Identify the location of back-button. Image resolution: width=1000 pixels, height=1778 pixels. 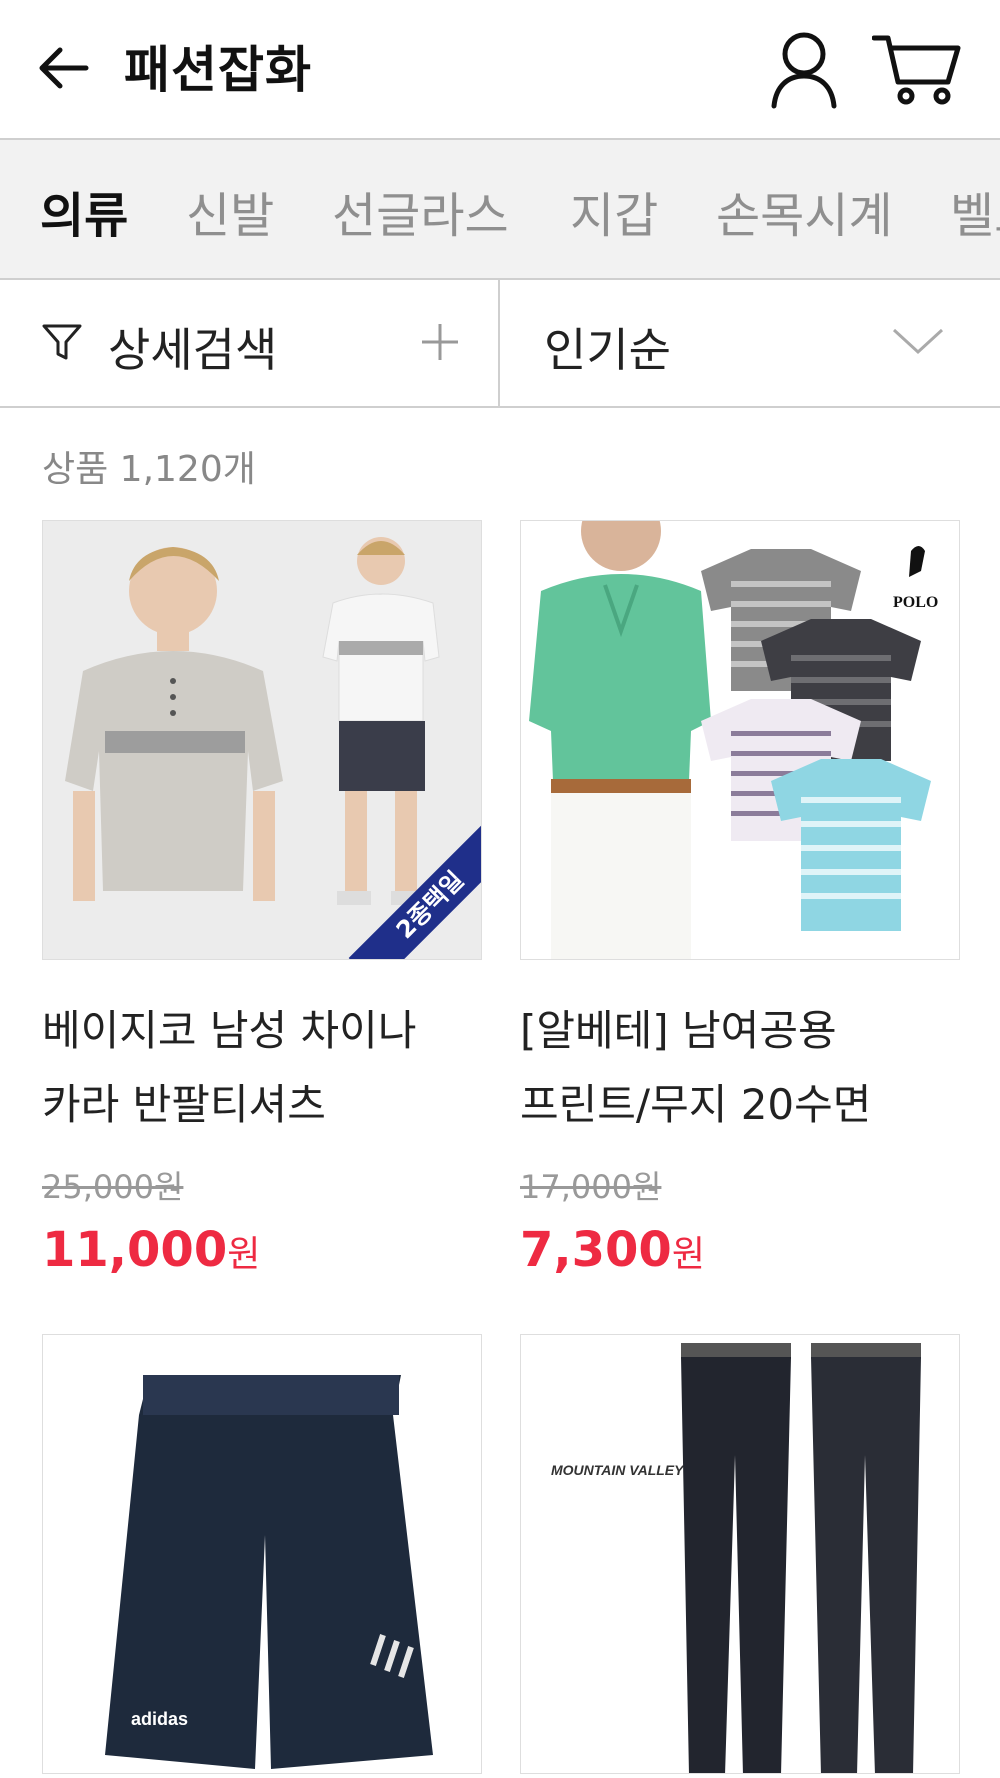
(64, 68).